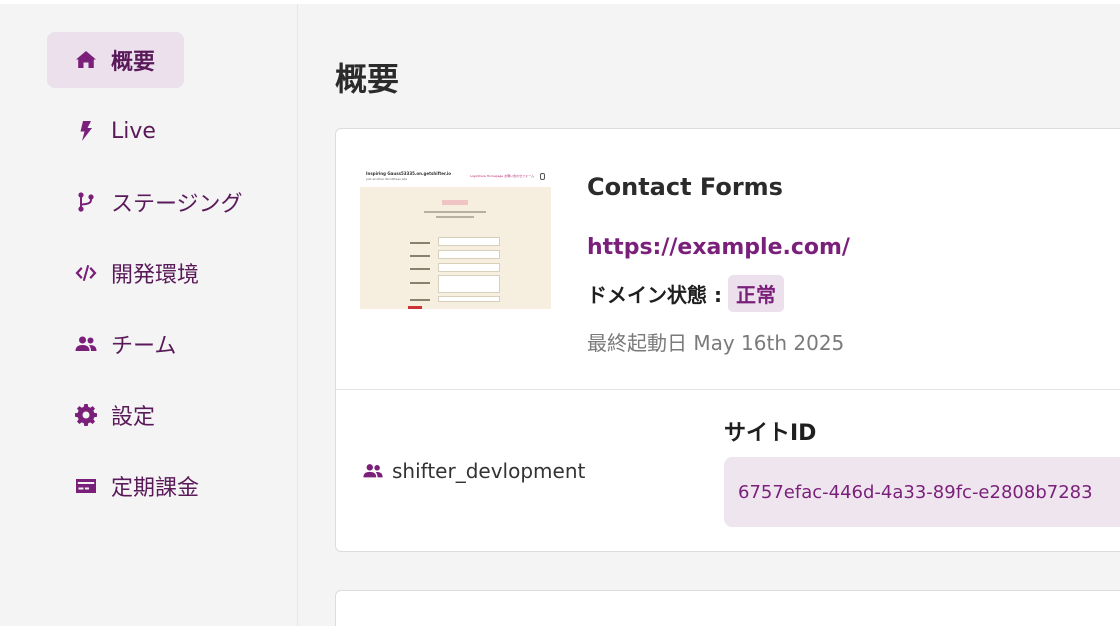 This screenshot has width=1120, height=626. Describe the element at coordinates (133, 131) in the screenshot. I see `sidebar-item-label: Live` at that location.